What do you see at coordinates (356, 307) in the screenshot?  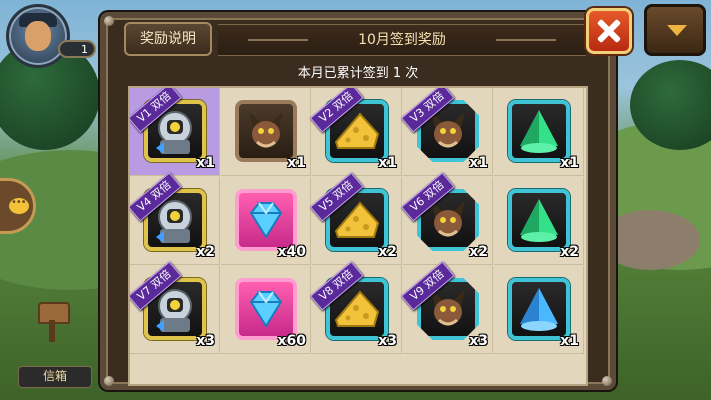 I see `reward-cell: x3 V8 双倍` at bounding box center [356, 307].